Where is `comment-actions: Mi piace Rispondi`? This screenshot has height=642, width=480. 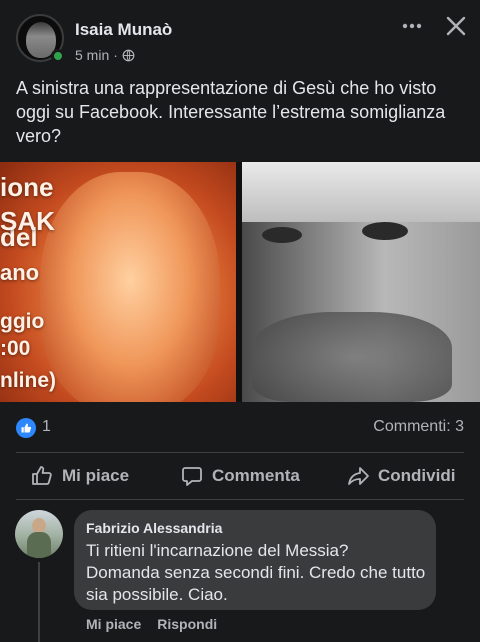 comment-actions: Mi piace Rispondi is located at coordinates (151, 624).